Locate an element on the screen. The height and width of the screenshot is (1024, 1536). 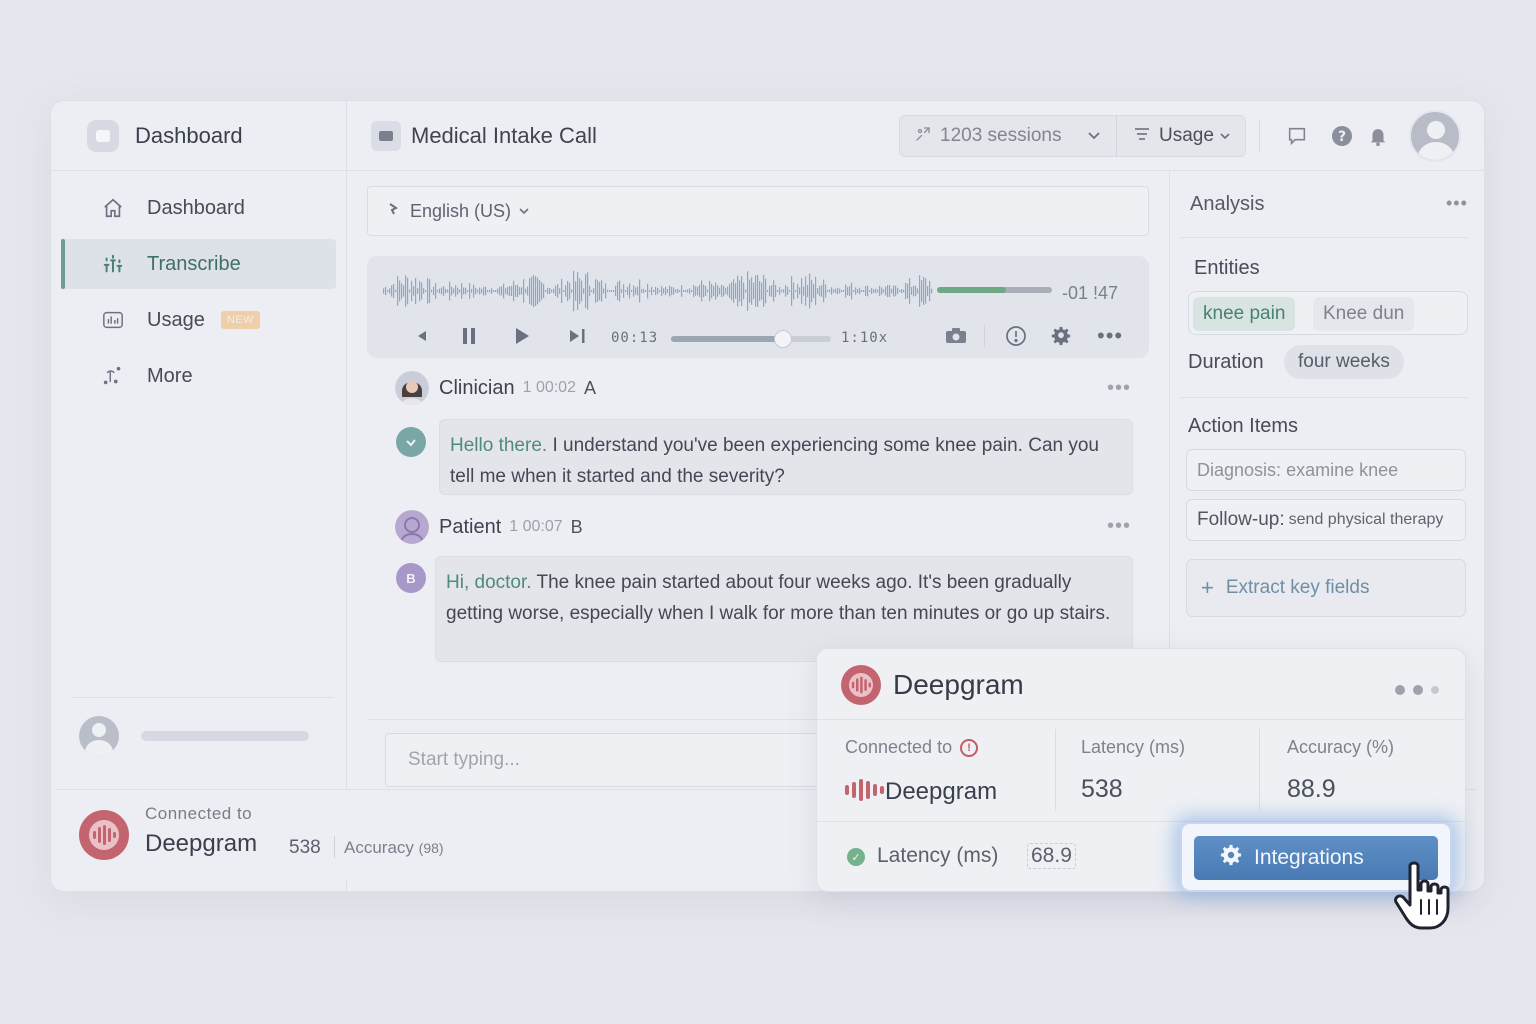
extract-label: Extract key fields is located at coordinates (1297, 587).